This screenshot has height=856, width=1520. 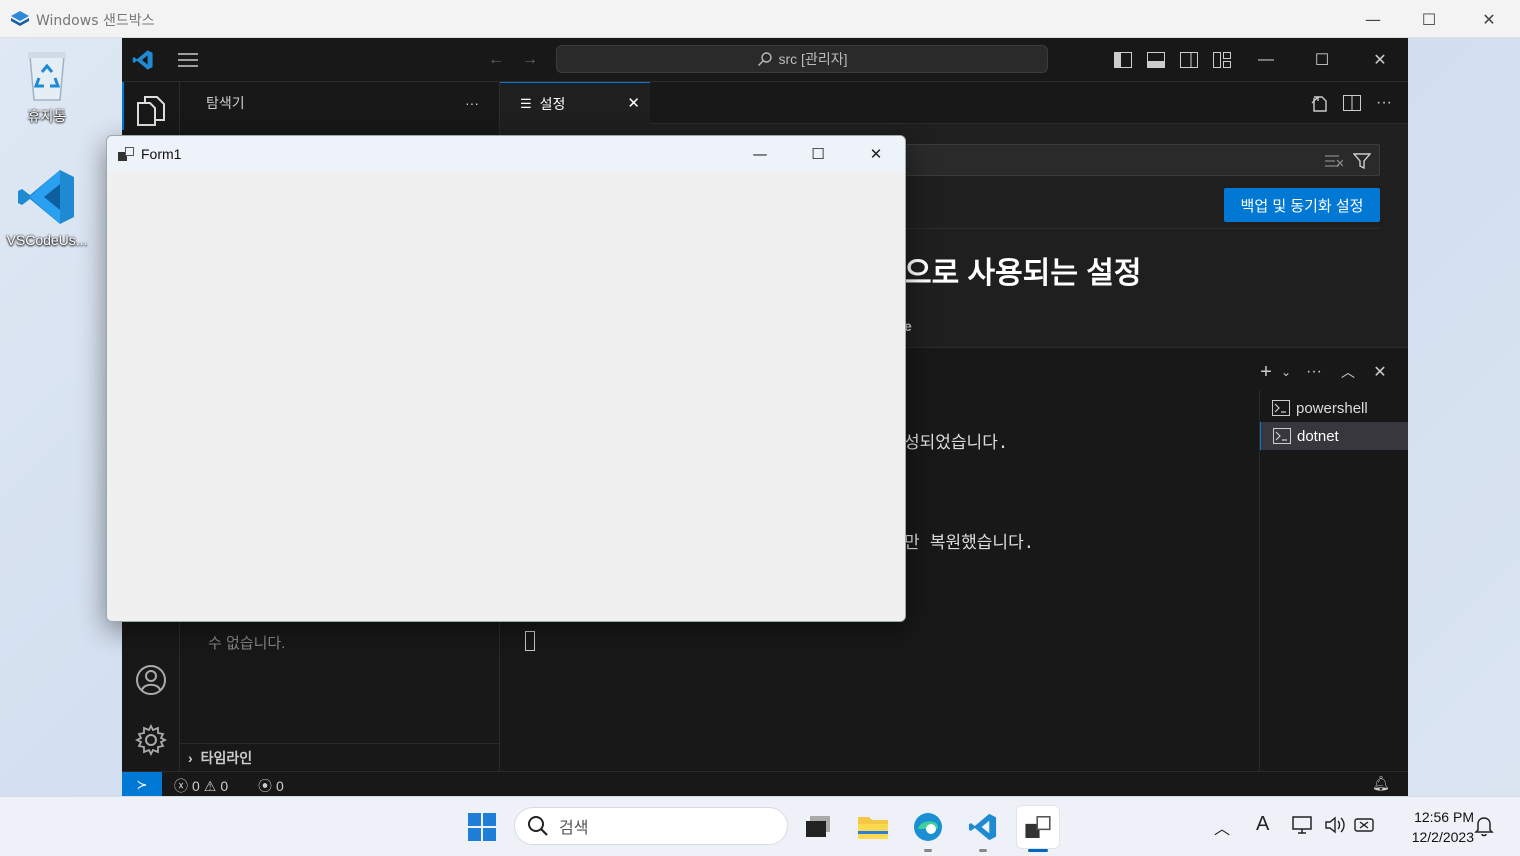 I want to click on maximize-panel-icon: ︿, so click(x=1348, y=372).